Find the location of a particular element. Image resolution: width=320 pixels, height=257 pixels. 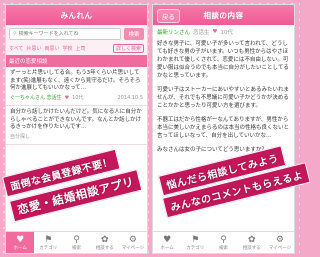

category-all: すべて is located at coordinates (16, 48).